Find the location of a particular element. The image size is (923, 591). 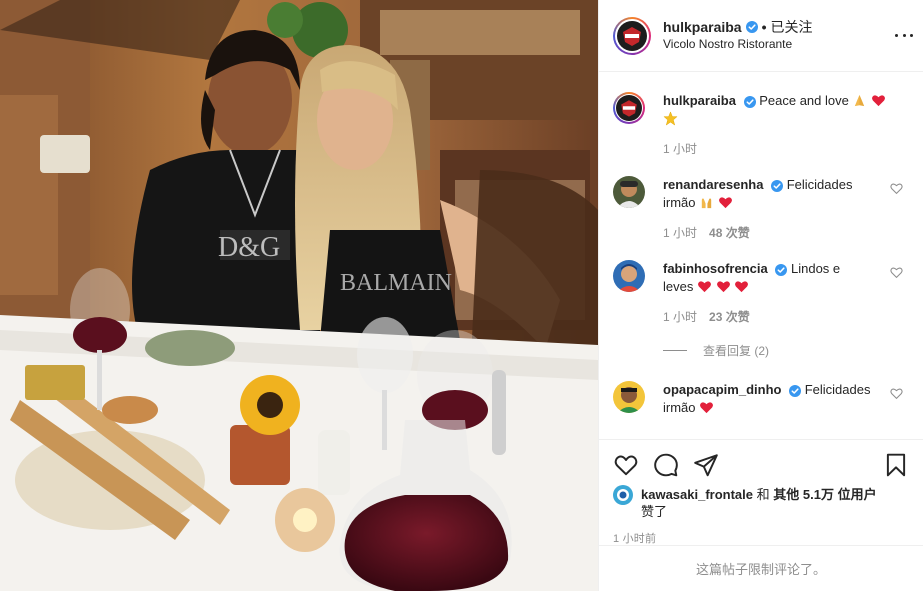

folded-hands-emoji-icon is located at coordinates (860, 100).